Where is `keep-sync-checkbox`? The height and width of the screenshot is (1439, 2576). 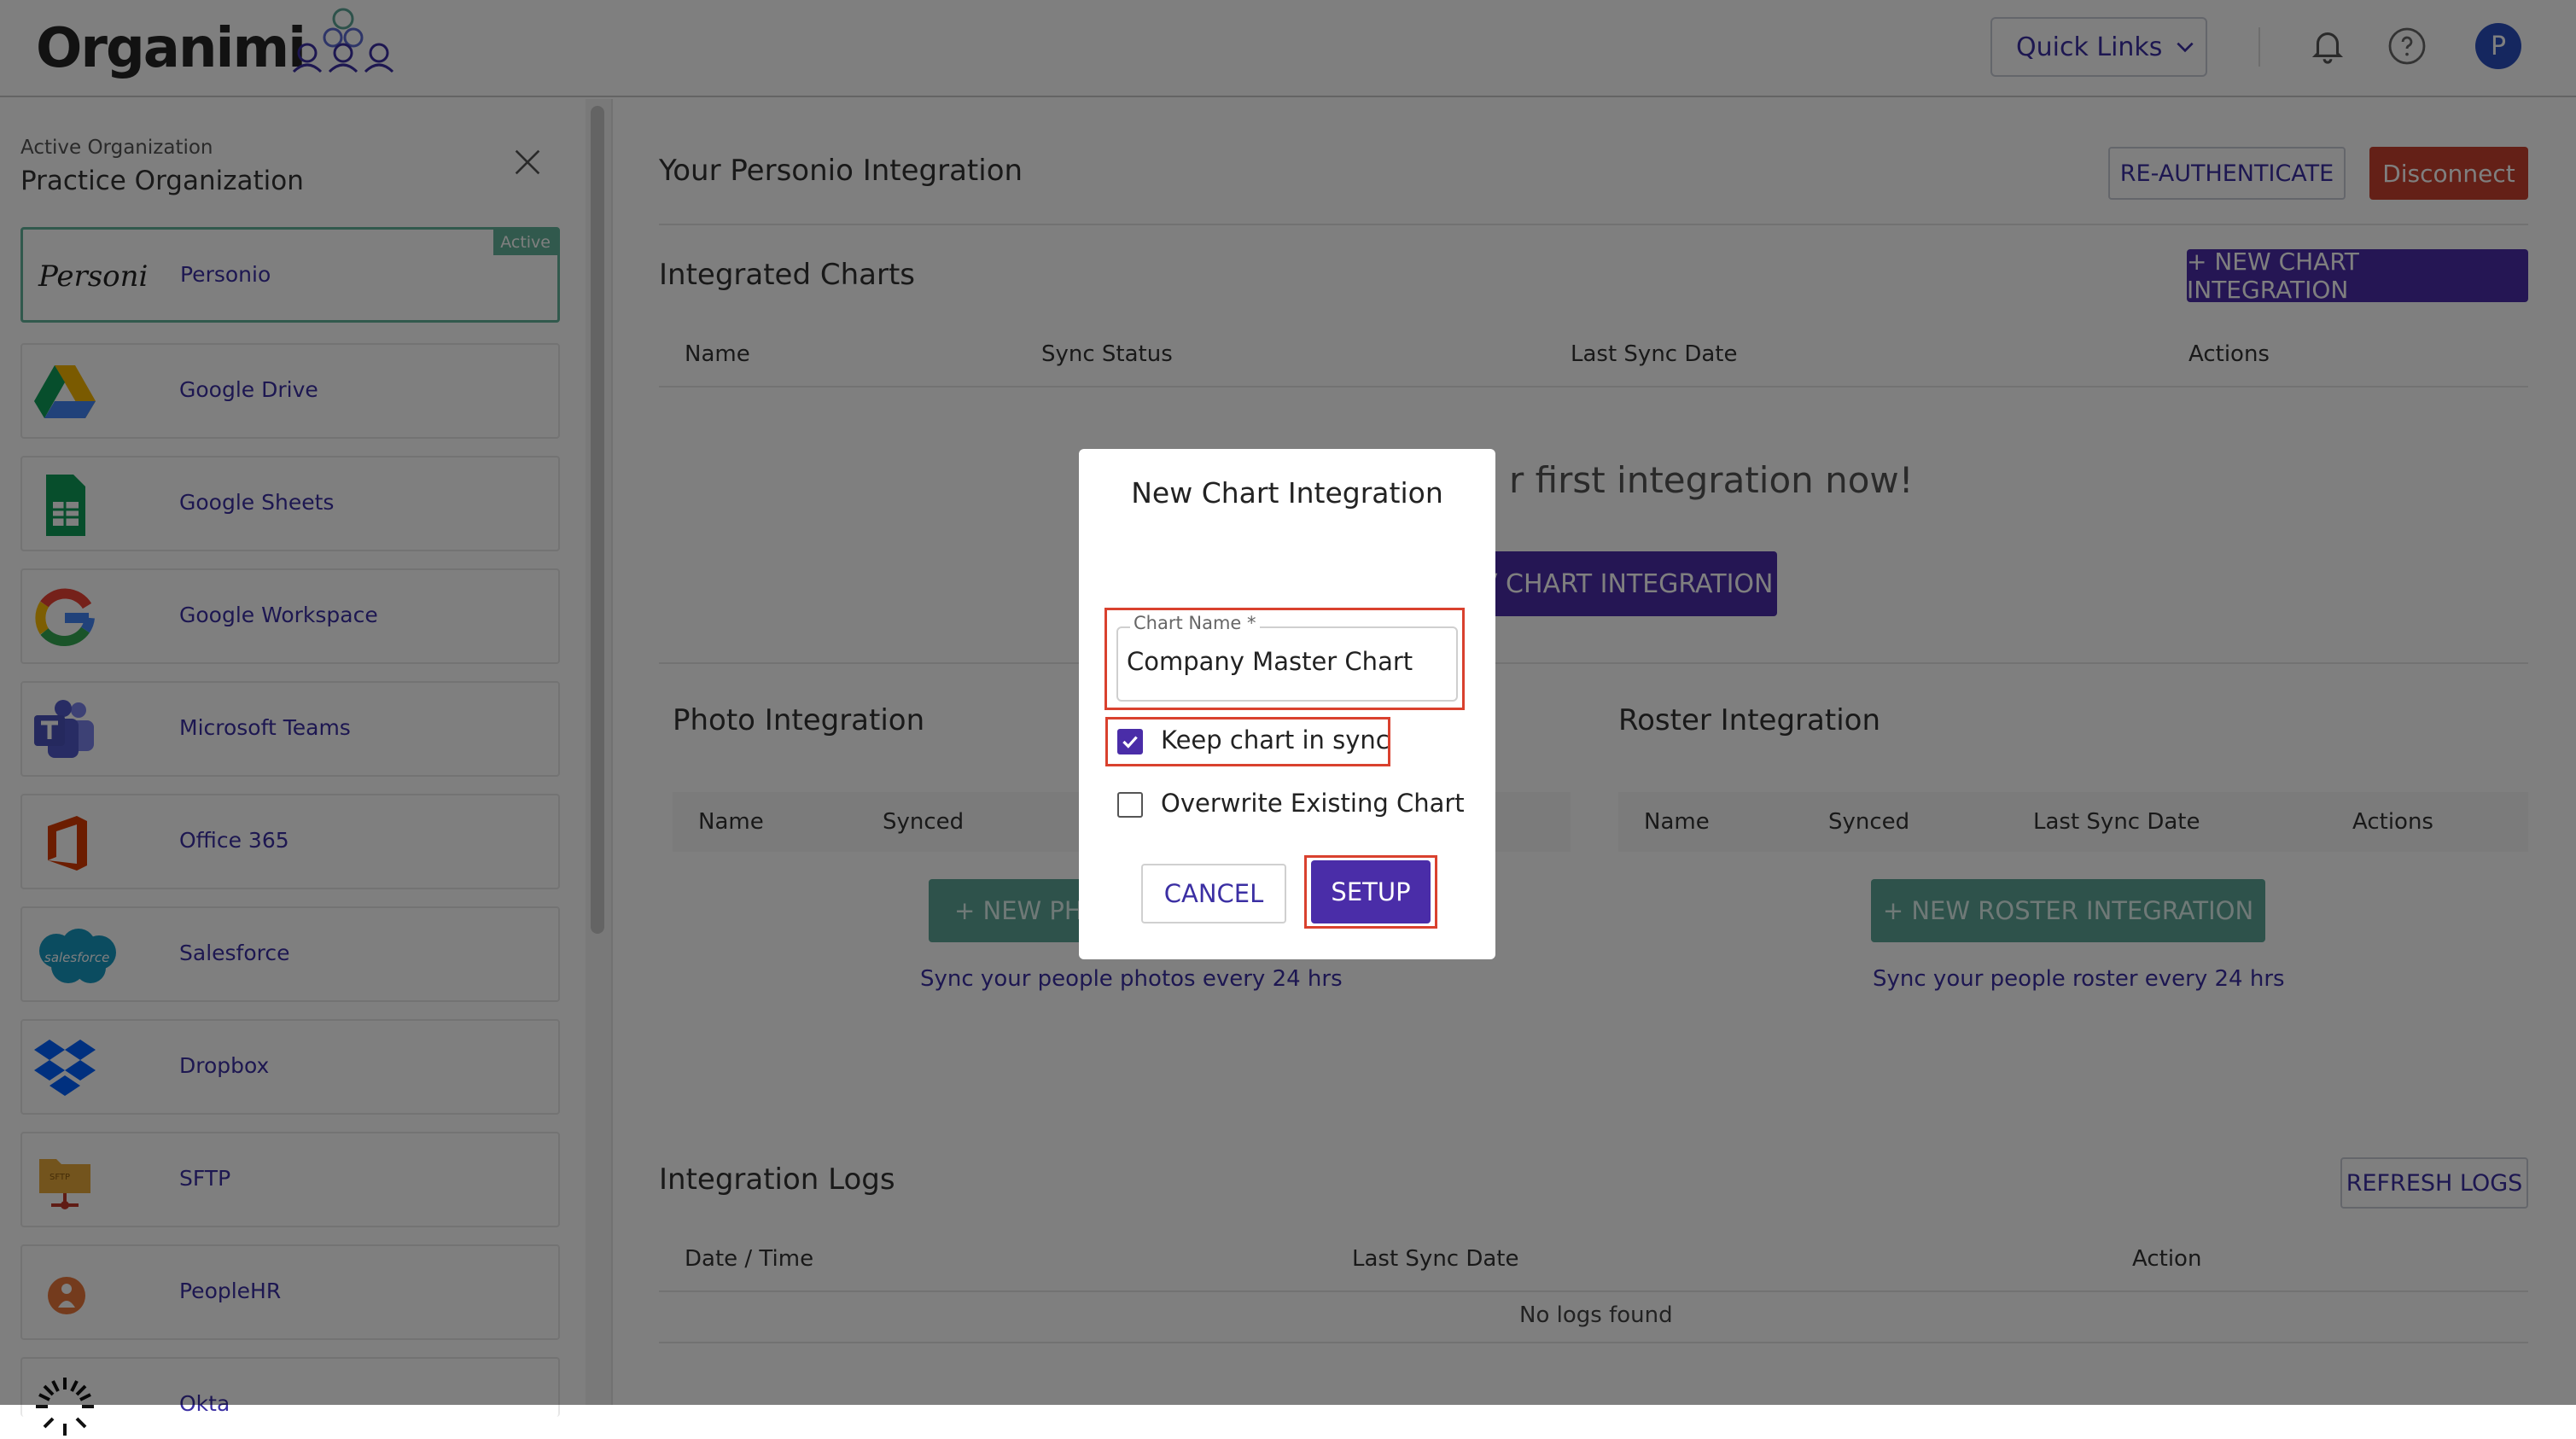
keep-sync-checkbox is located at coordinates (1130, 741).